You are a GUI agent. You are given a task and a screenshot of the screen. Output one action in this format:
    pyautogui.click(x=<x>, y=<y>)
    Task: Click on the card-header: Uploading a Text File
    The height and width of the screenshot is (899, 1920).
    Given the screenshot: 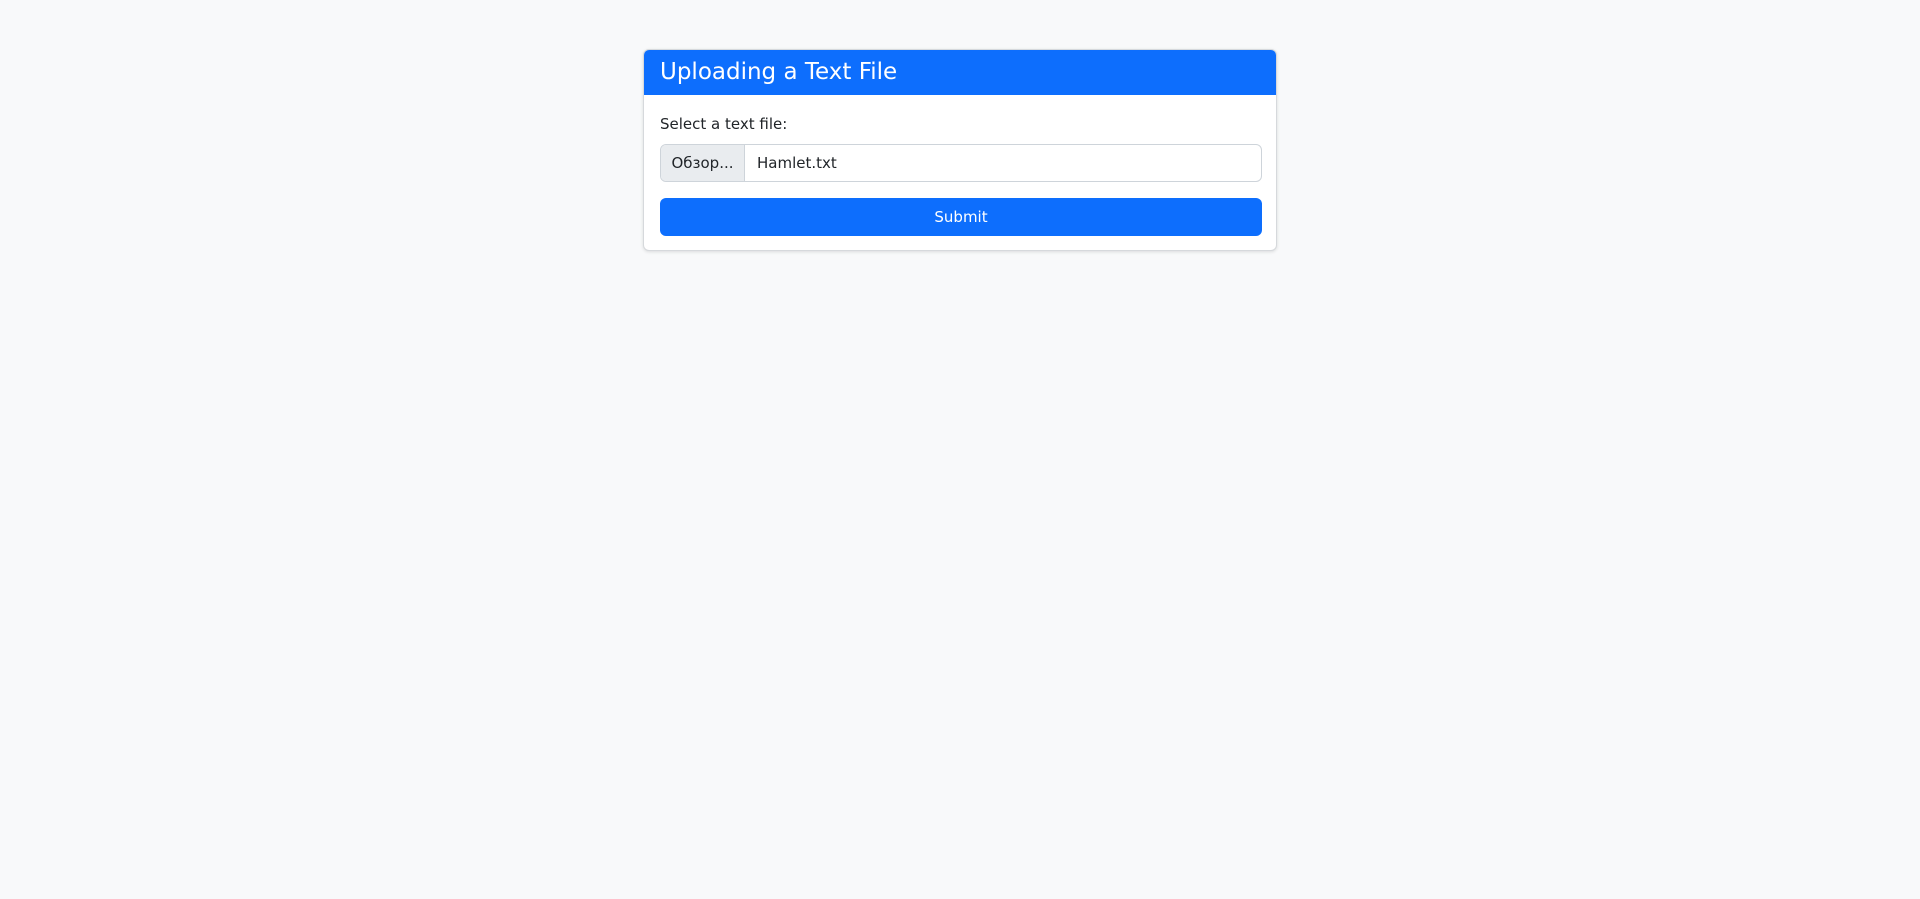 What is the action you would take?
    pyautogui.click(x=960, y=72)
    